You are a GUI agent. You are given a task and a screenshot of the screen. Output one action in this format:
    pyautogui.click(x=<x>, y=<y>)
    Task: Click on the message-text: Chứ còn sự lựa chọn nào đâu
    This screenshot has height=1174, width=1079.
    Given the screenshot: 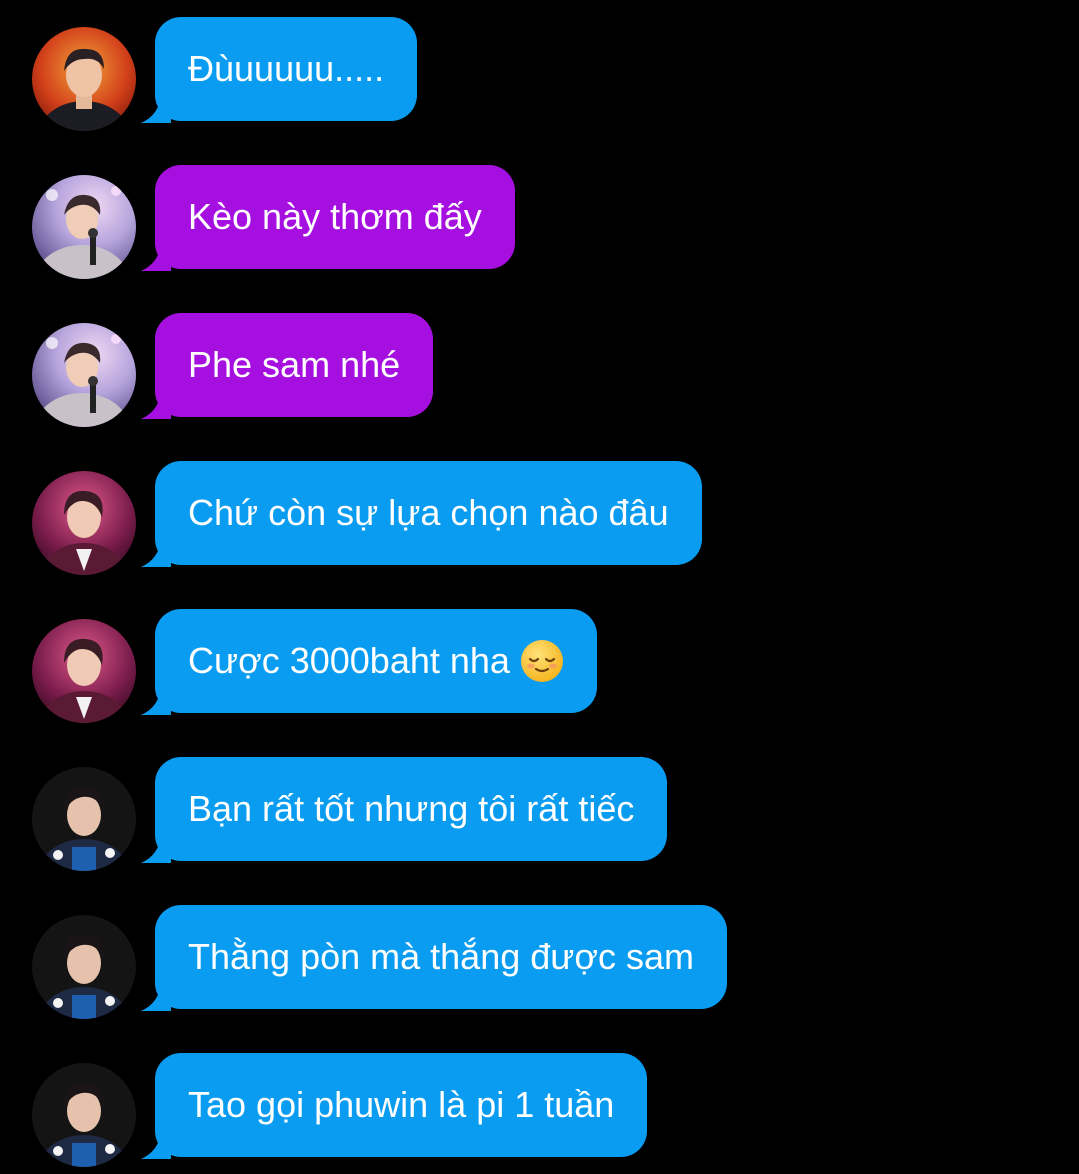 What is the action you would take?
    pyautogui.click(x=428, y=512)
    